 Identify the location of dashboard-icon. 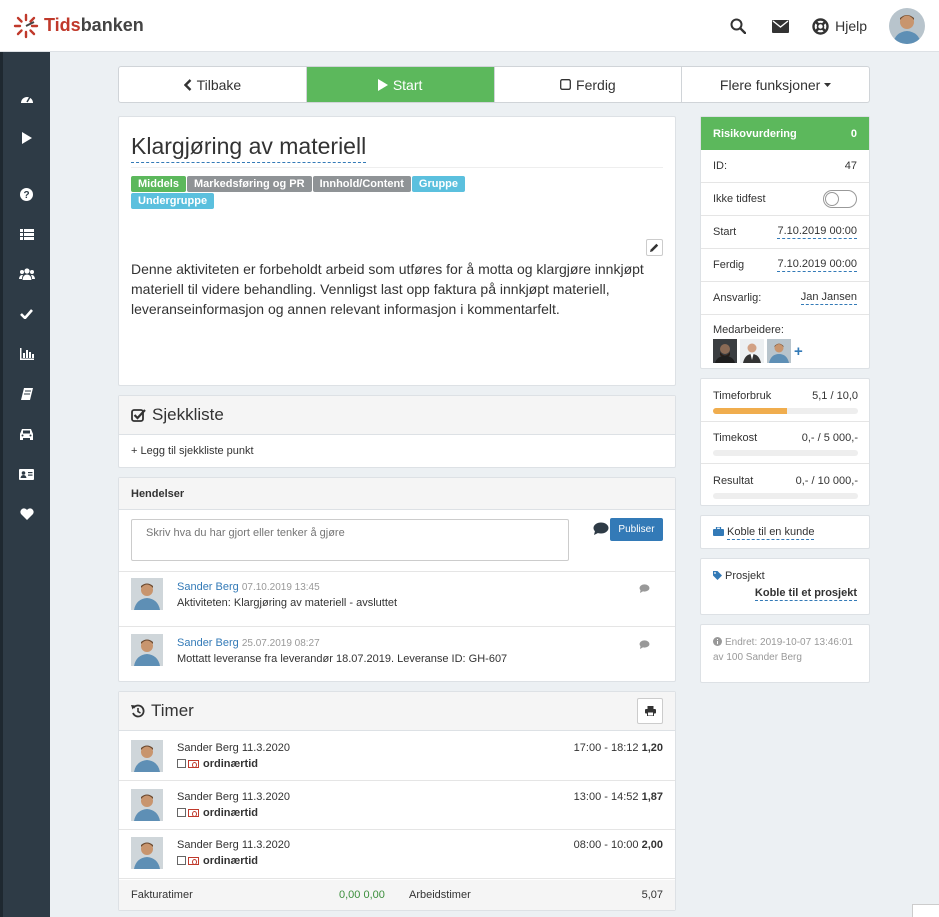
(26, 98).